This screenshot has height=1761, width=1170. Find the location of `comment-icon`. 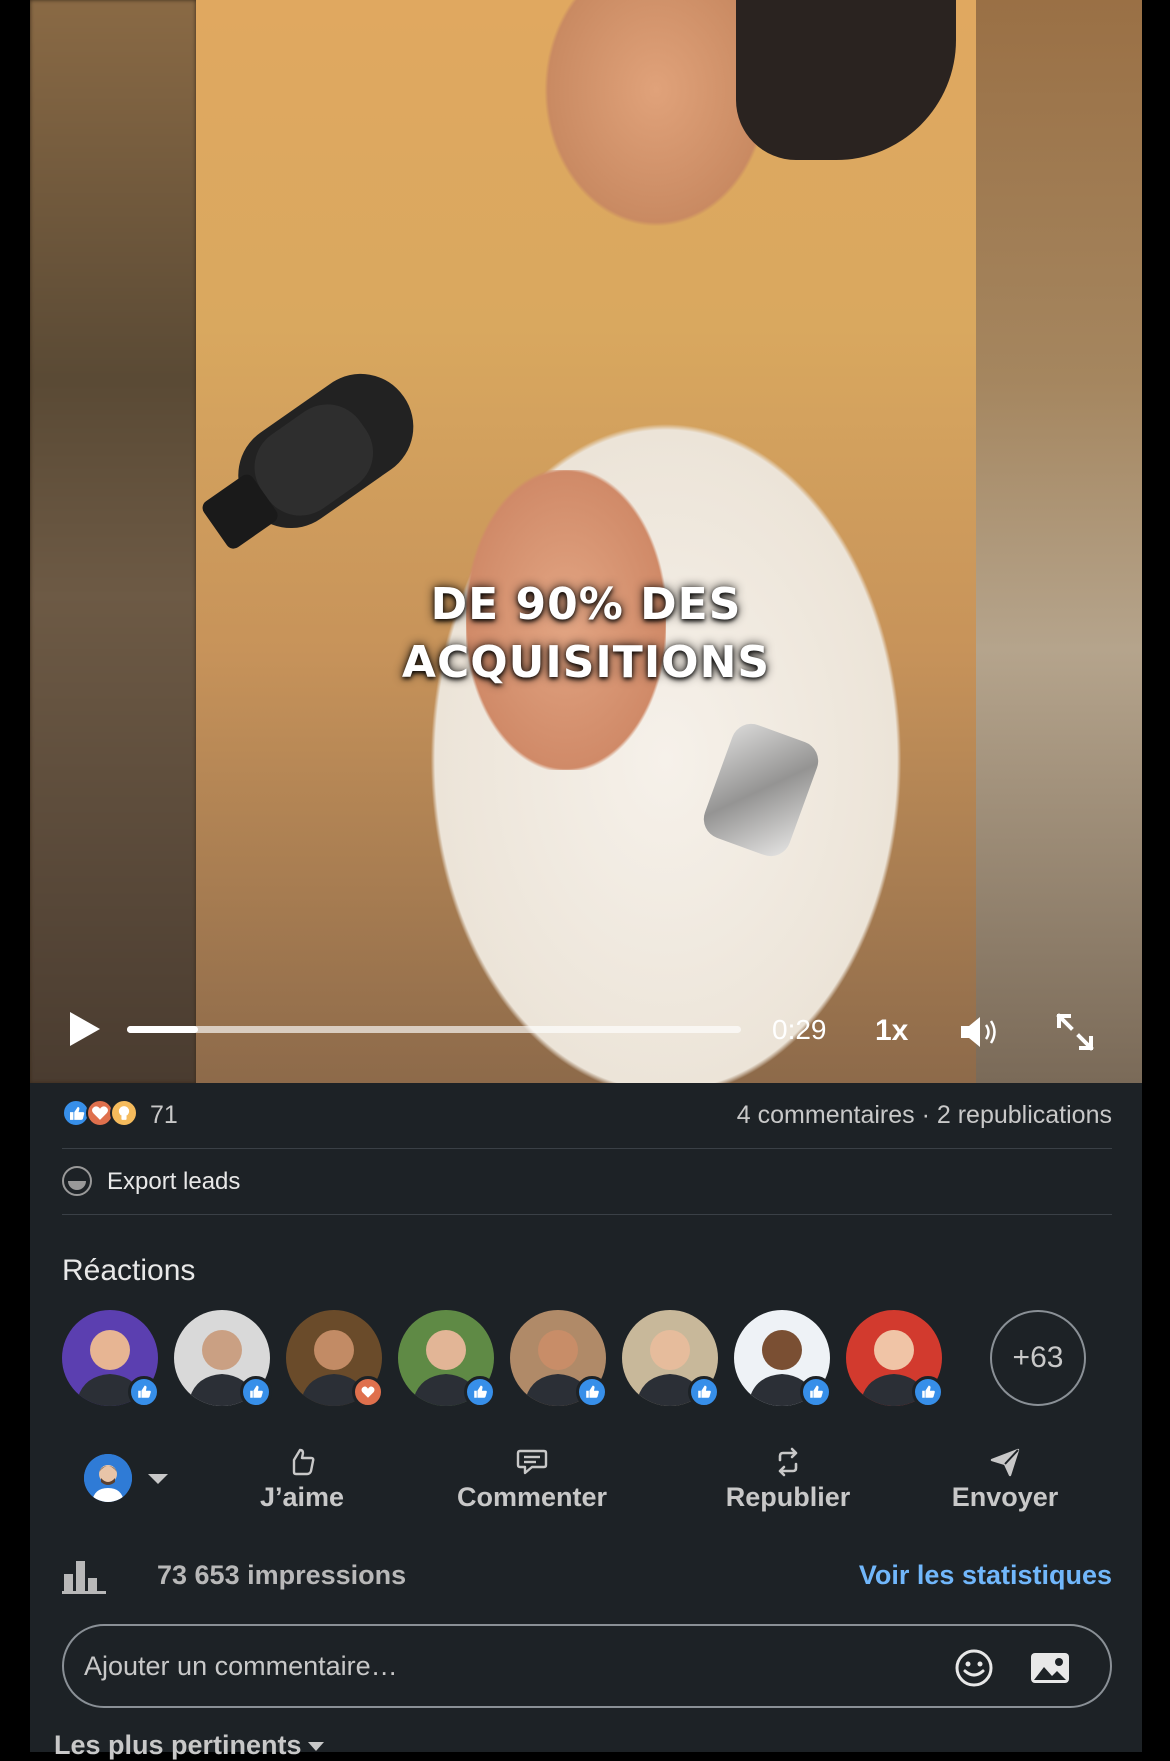

comment-icon is located at coordinates (532, 1462).